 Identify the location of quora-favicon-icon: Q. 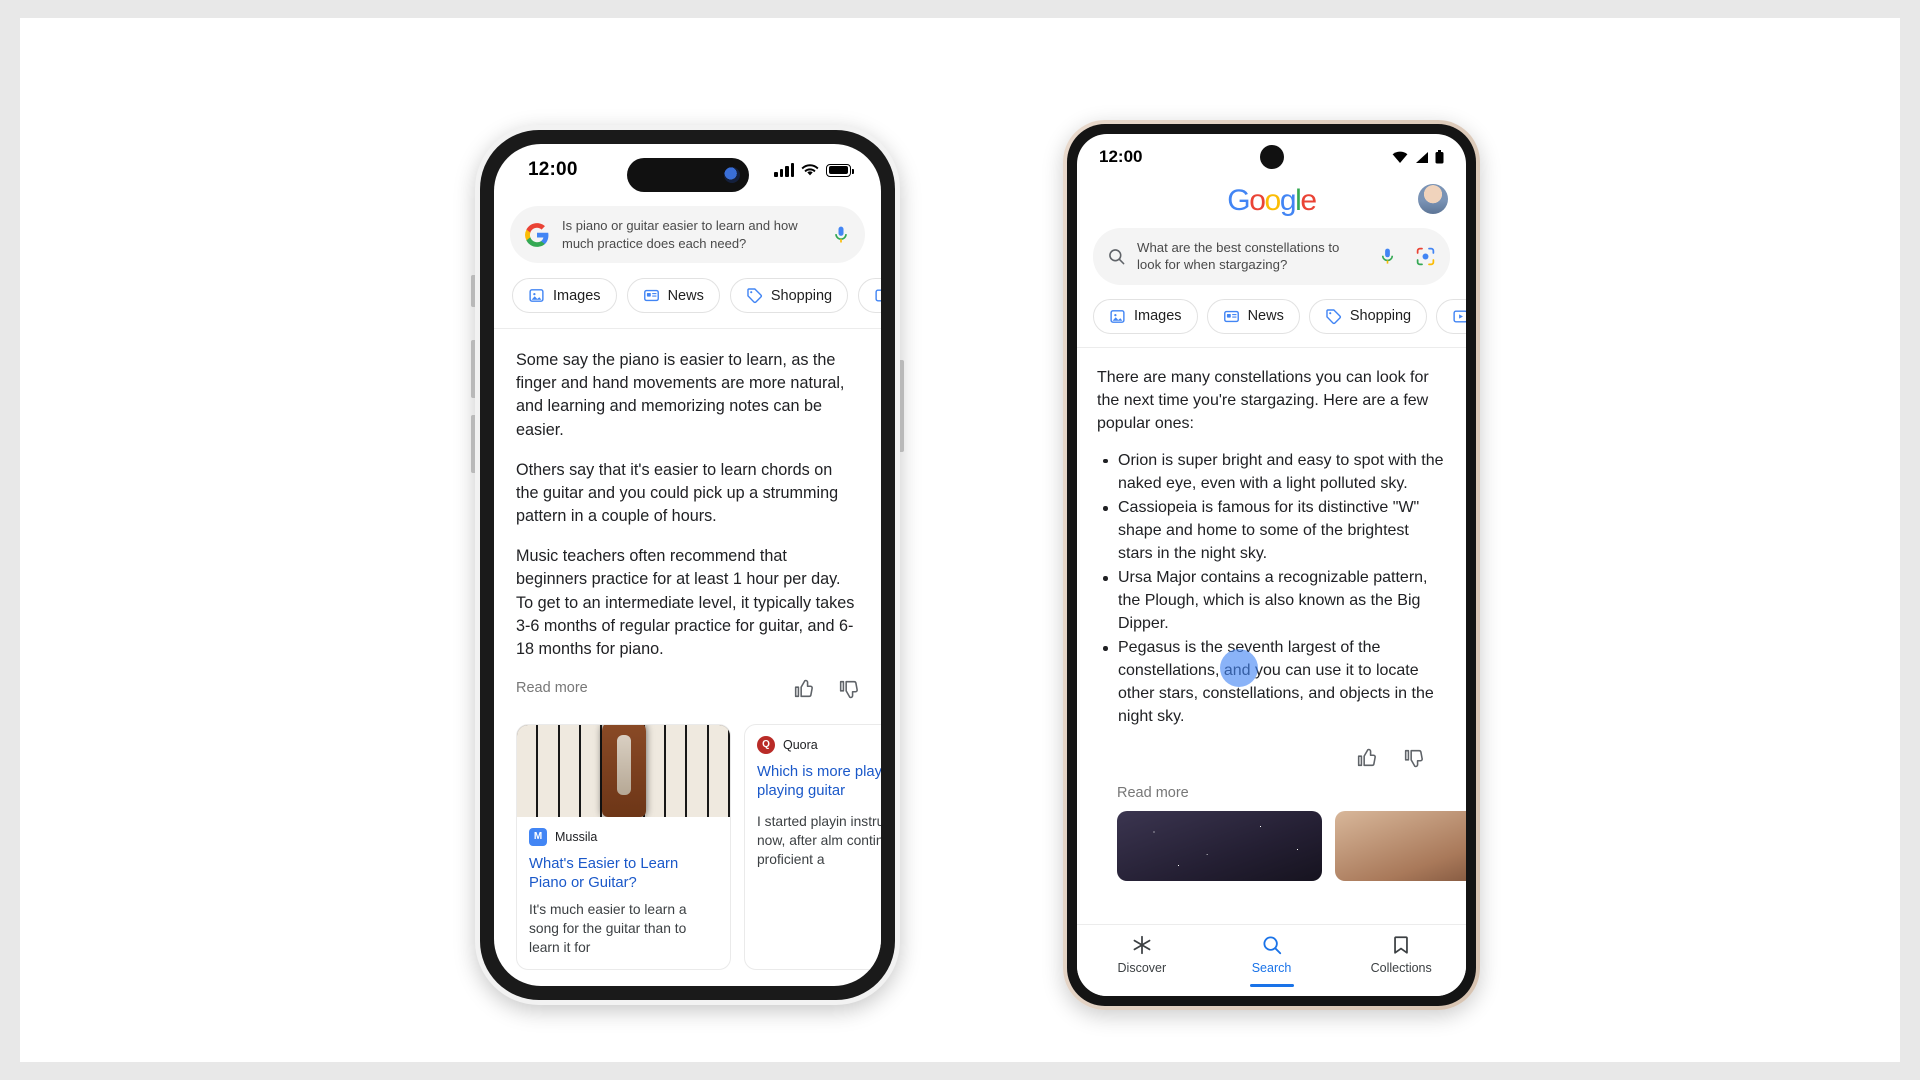
(766, 744).